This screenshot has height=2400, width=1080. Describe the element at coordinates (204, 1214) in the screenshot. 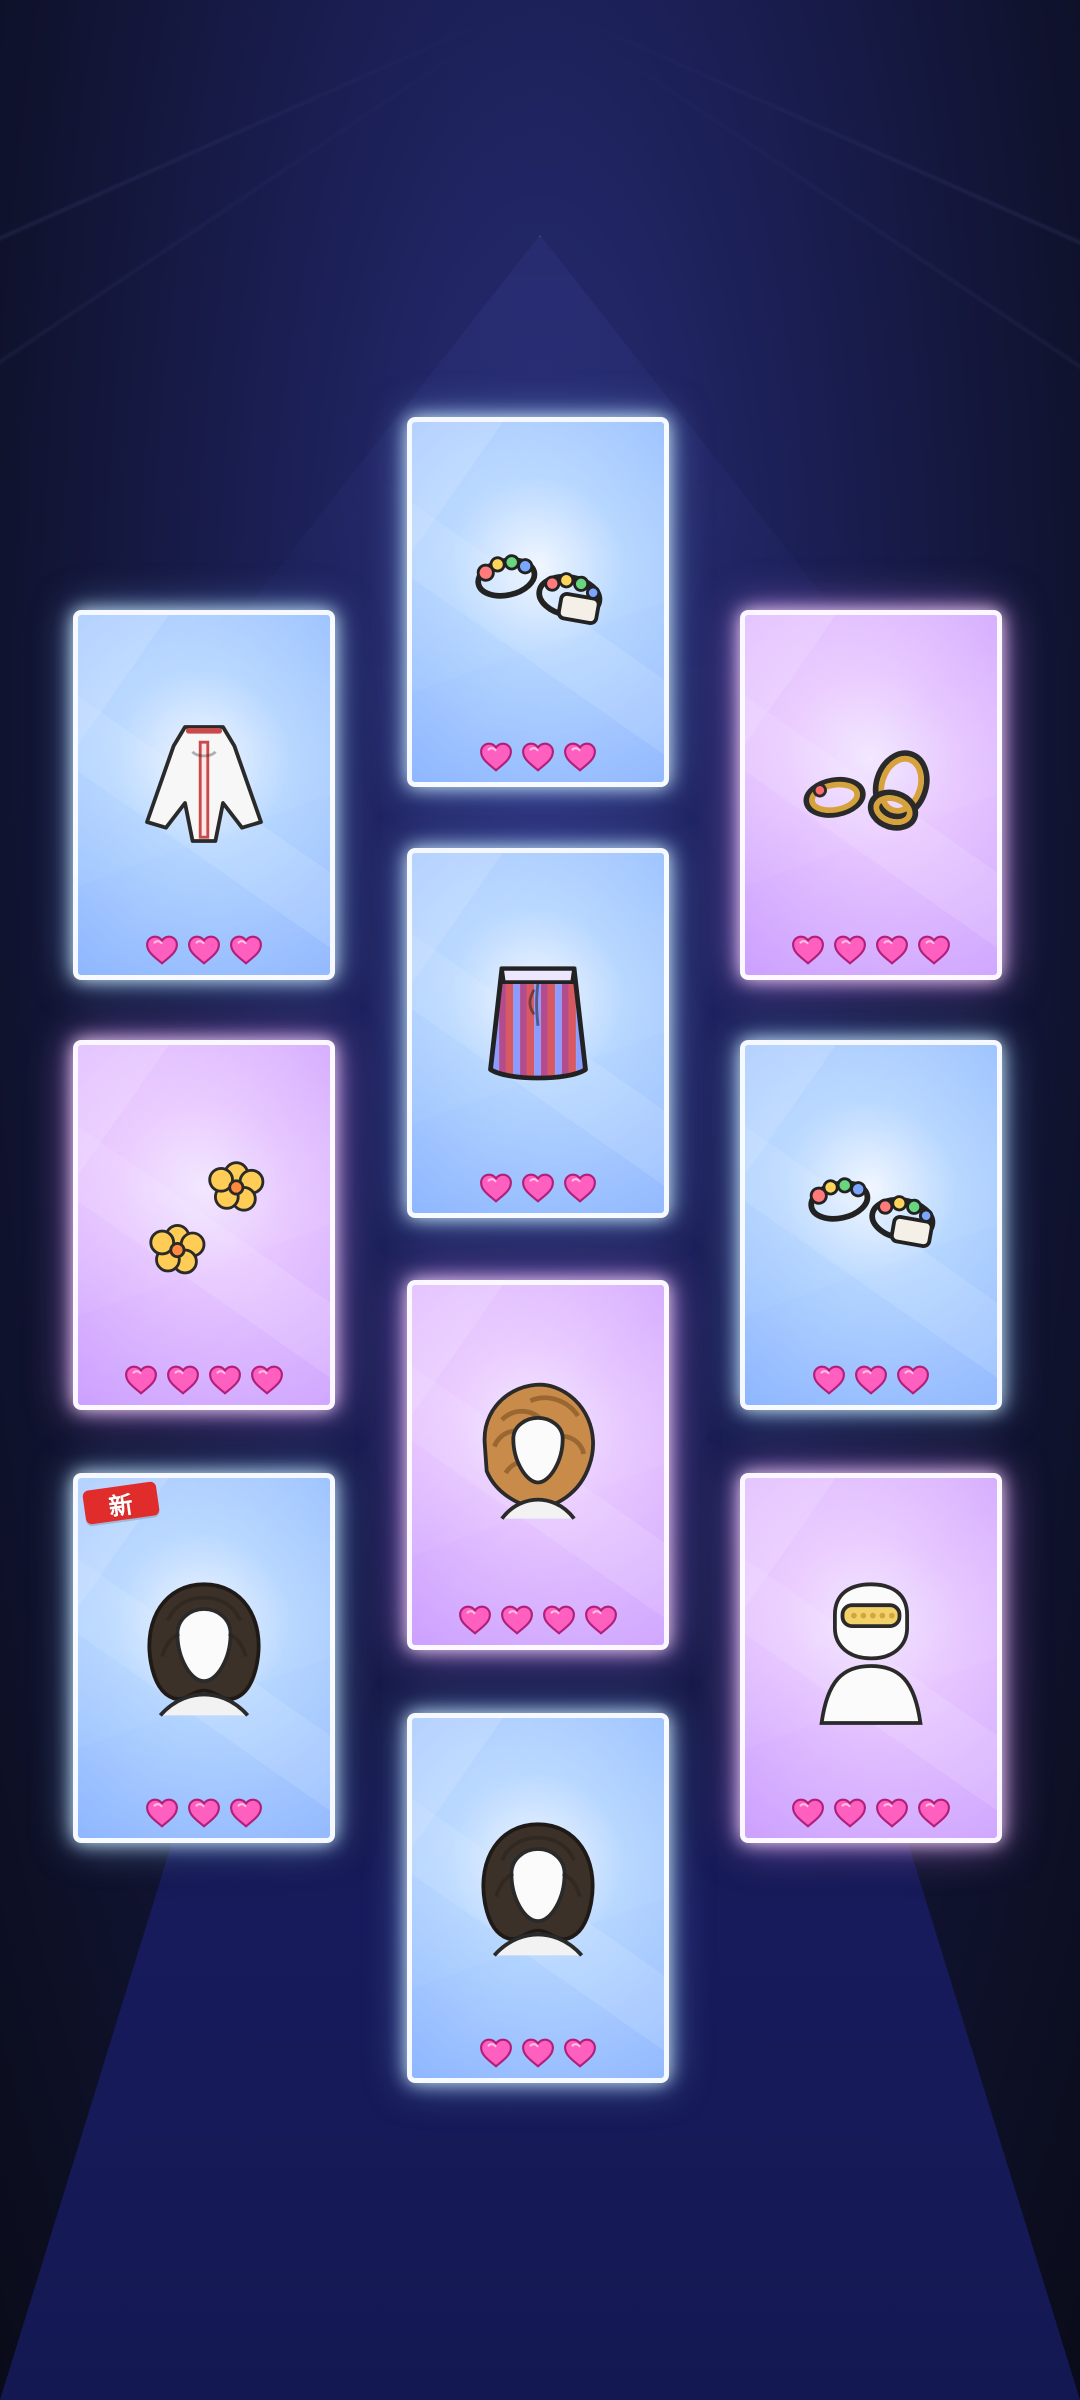

I see `flower-earrings-icon` at that location.